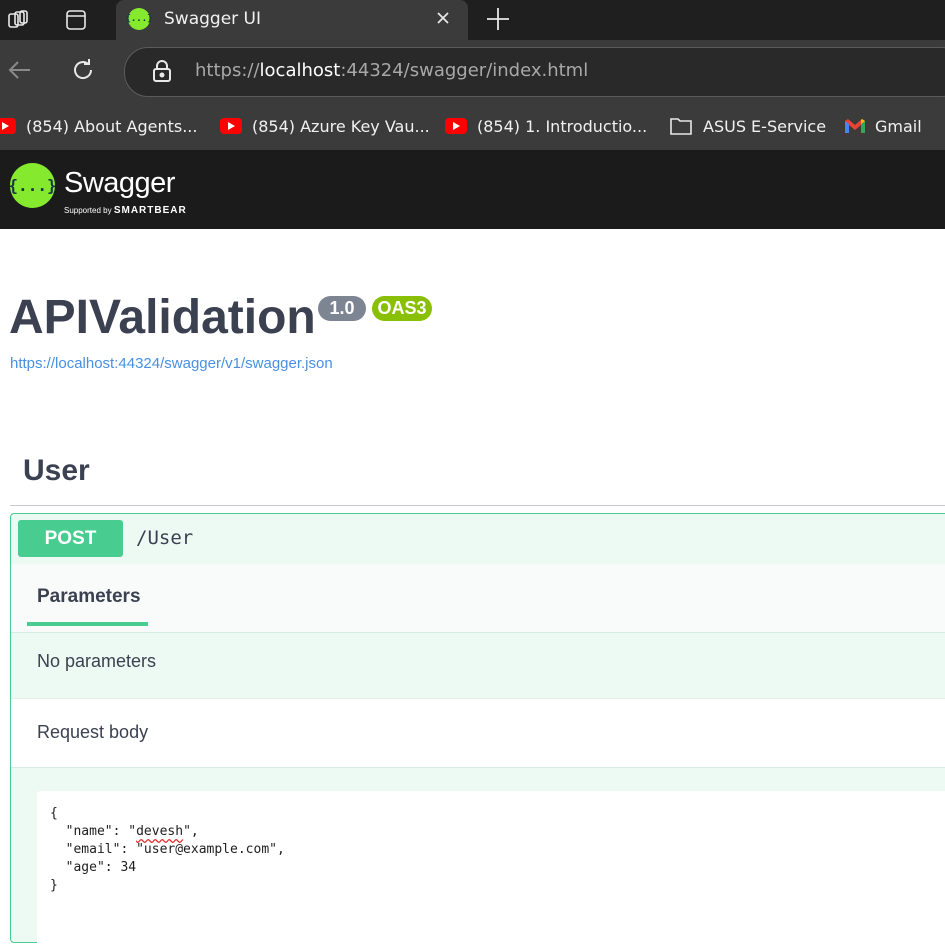 The image size is (945, 951). I want to click on operation-path: /User, so click(165, 538).